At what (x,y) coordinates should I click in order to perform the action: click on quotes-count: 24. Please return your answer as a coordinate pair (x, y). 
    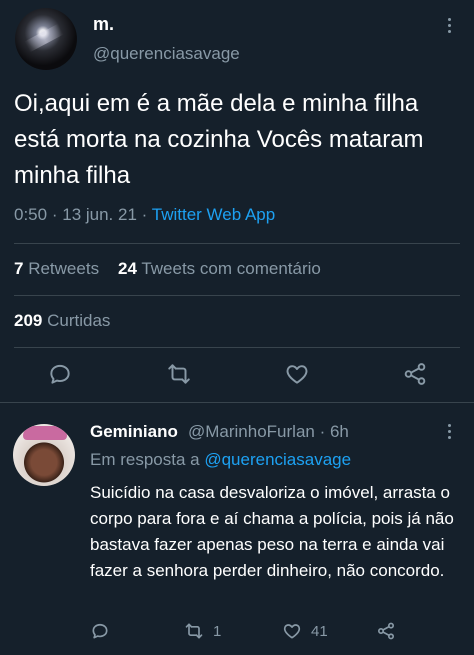
    Looking at the image, I should click on (127, 268).